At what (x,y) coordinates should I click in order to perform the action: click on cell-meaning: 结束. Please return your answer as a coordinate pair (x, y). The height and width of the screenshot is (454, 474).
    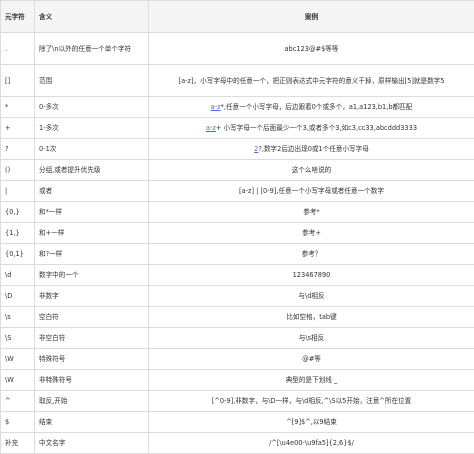
    Looking at the image, I should click on (92, 422).